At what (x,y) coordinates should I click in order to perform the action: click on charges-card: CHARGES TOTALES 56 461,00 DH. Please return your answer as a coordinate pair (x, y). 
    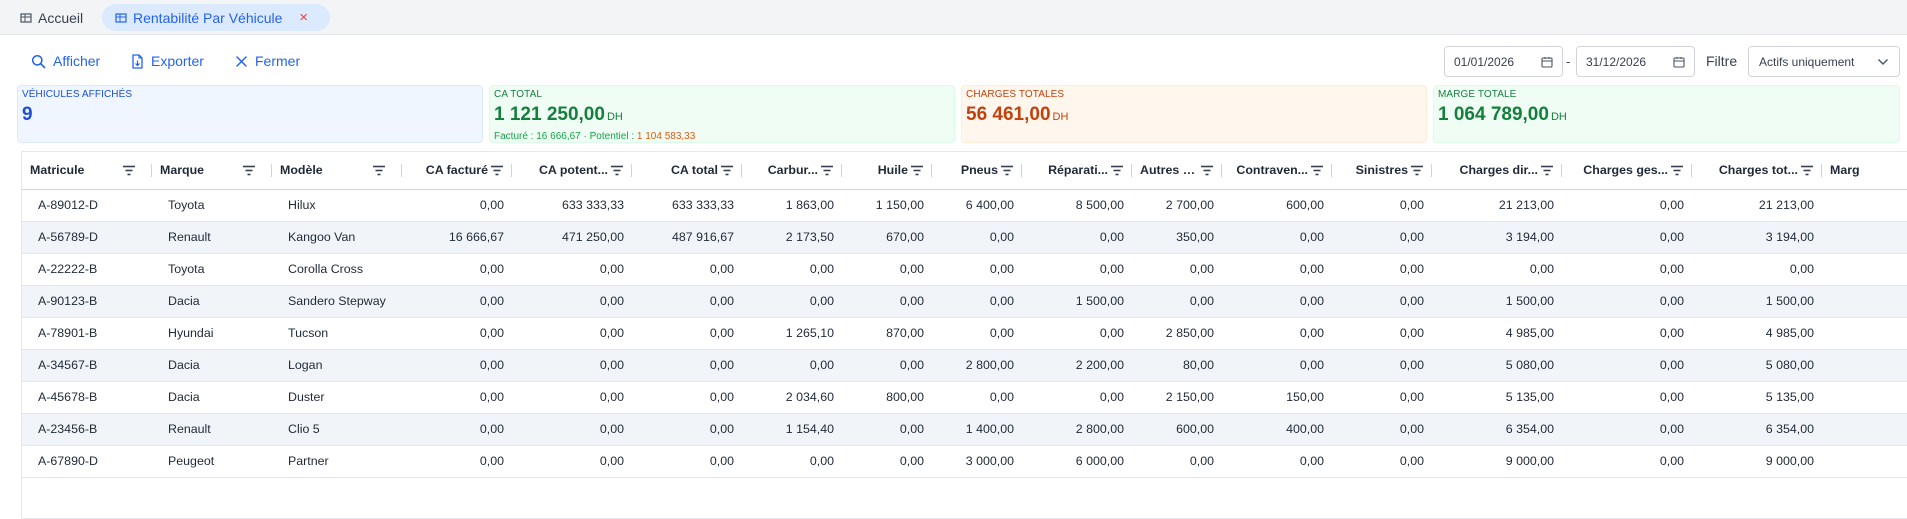
    Looking at the image, I should click on (1194, 114).